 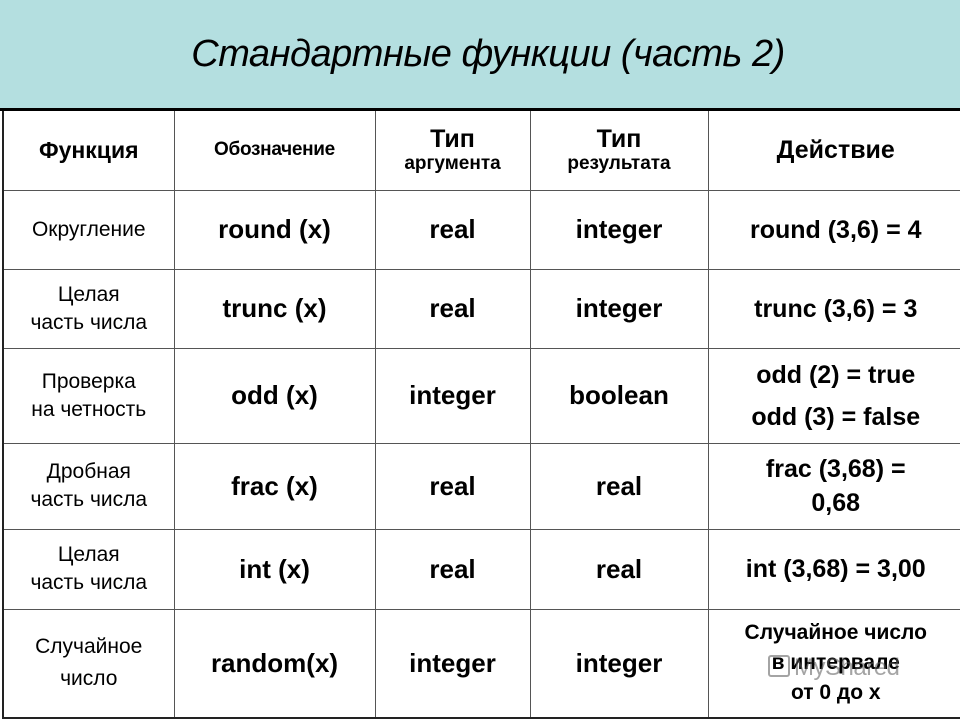 What do you see at coordinates (619, 139) in the screenshot?
I see `header-result-type-main: Тип` at bounding box center [619, 139].